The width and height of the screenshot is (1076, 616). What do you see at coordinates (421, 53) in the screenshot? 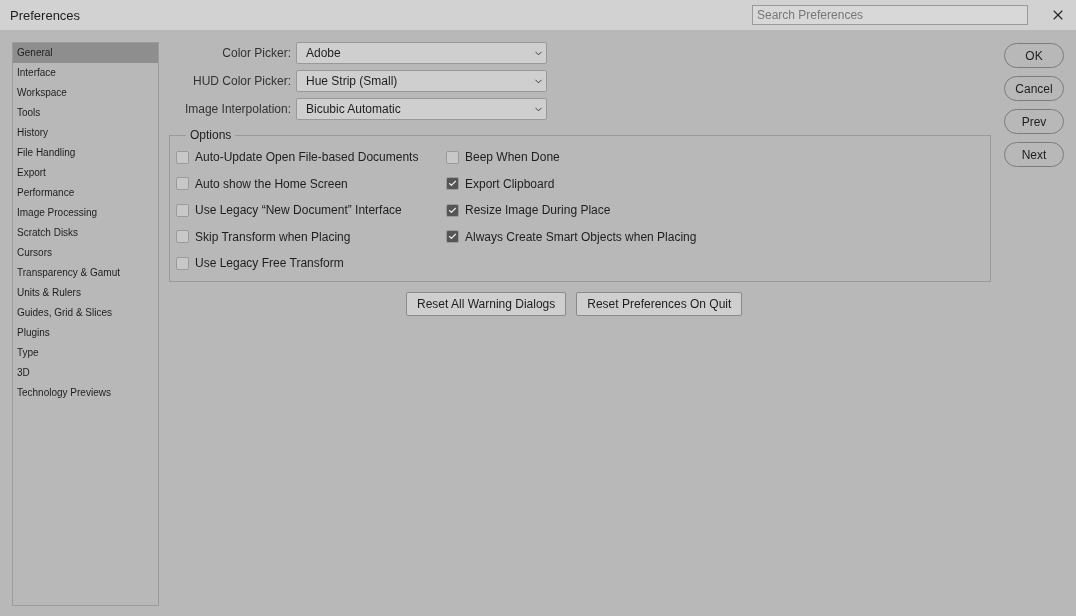
I see `dropdown: Adobe` at bounding box center [421, 53].